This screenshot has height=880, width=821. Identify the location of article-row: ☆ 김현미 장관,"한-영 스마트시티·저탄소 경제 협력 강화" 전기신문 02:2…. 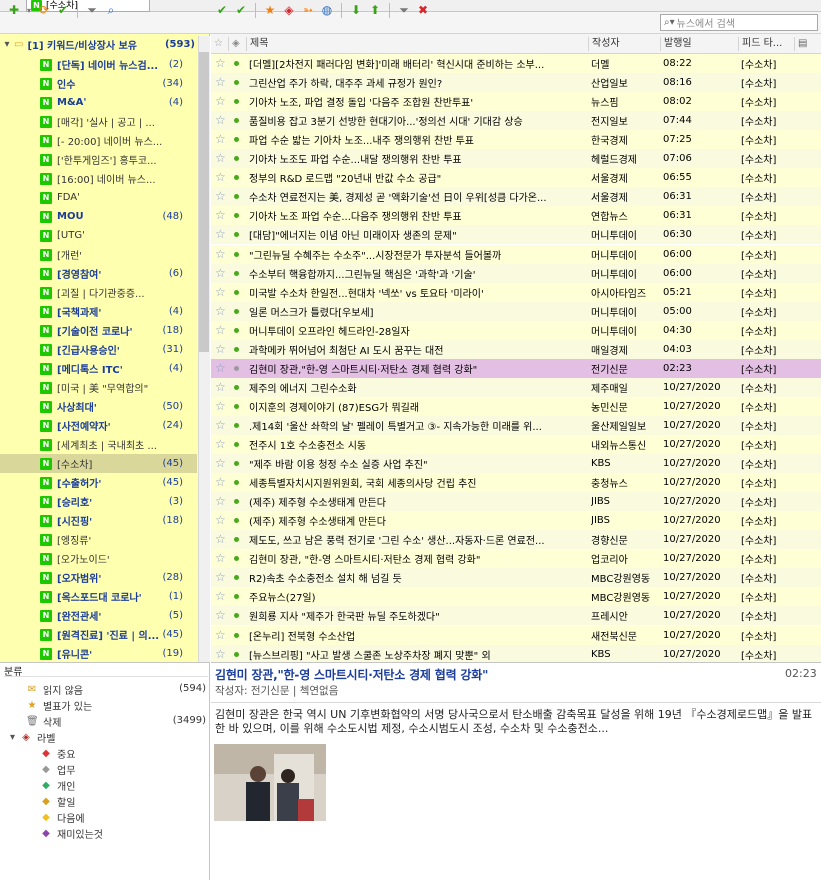
(516, 368).